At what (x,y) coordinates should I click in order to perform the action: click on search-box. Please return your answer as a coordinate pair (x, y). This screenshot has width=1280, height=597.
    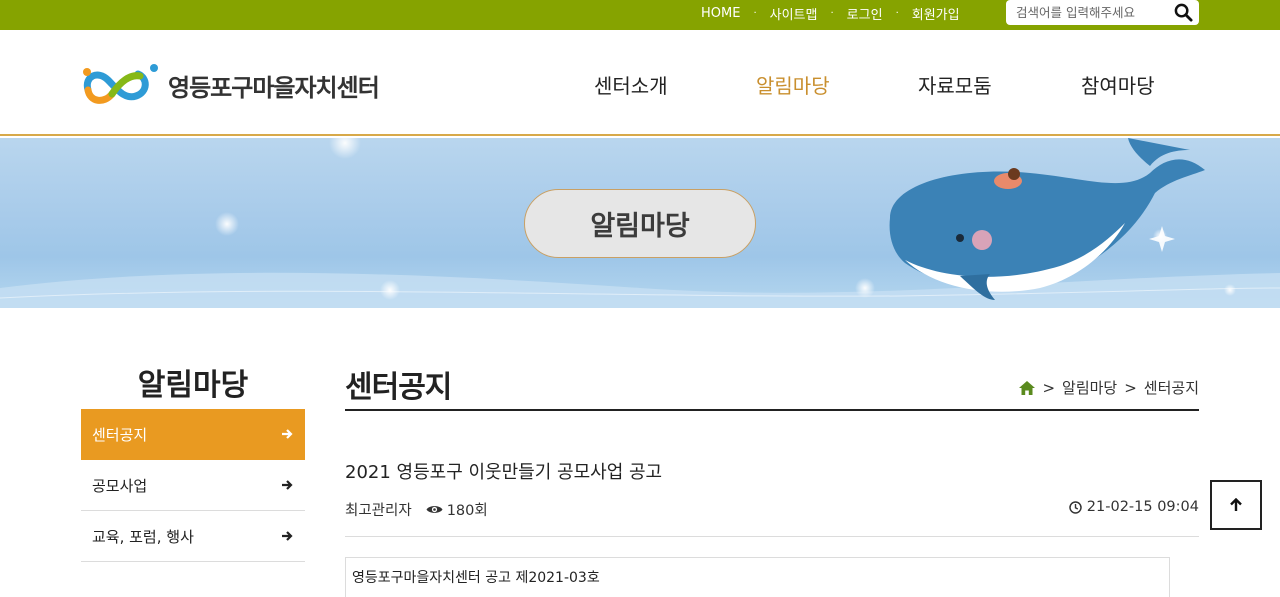
    Looking at the image, I should click on (1102, 12).